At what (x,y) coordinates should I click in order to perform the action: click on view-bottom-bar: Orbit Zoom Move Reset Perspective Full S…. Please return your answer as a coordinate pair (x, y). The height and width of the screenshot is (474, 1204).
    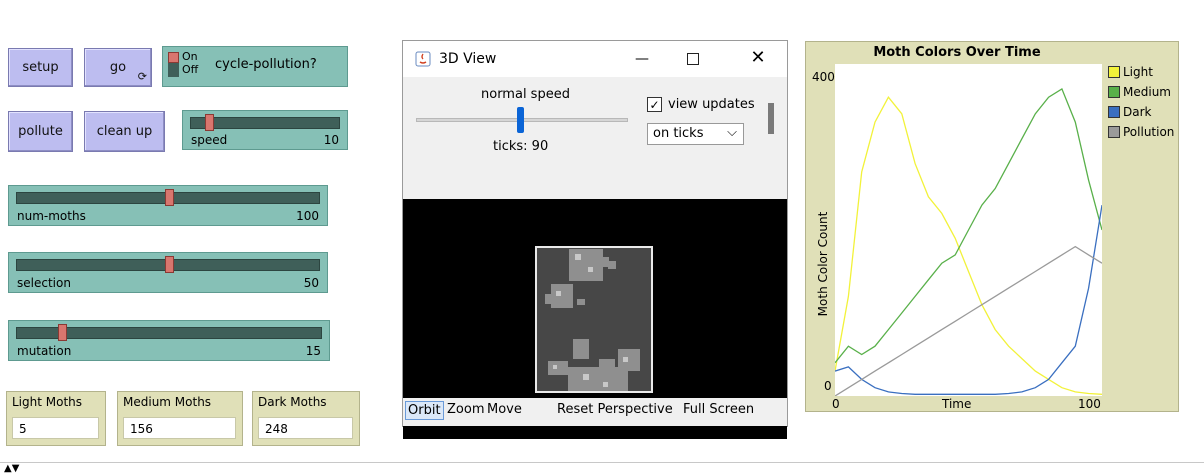
    Looking at the image, I should click on (595, 412).